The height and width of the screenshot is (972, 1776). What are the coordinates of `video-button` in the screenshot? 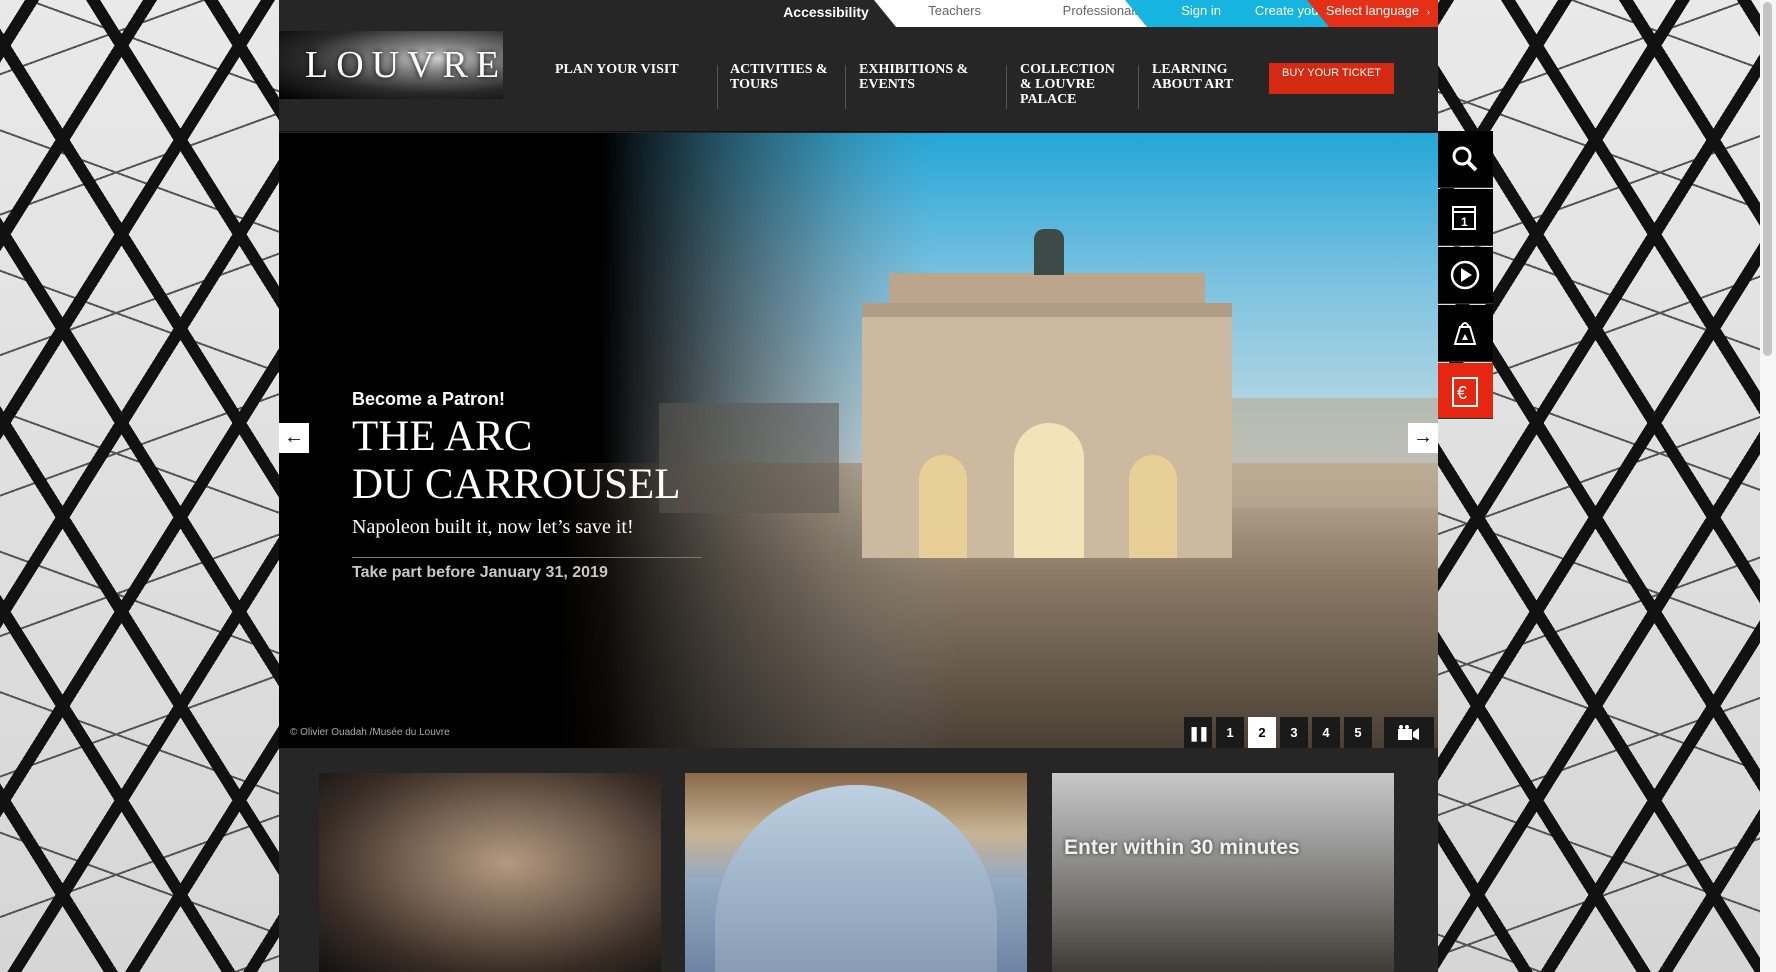 It's located at (1409, 732).